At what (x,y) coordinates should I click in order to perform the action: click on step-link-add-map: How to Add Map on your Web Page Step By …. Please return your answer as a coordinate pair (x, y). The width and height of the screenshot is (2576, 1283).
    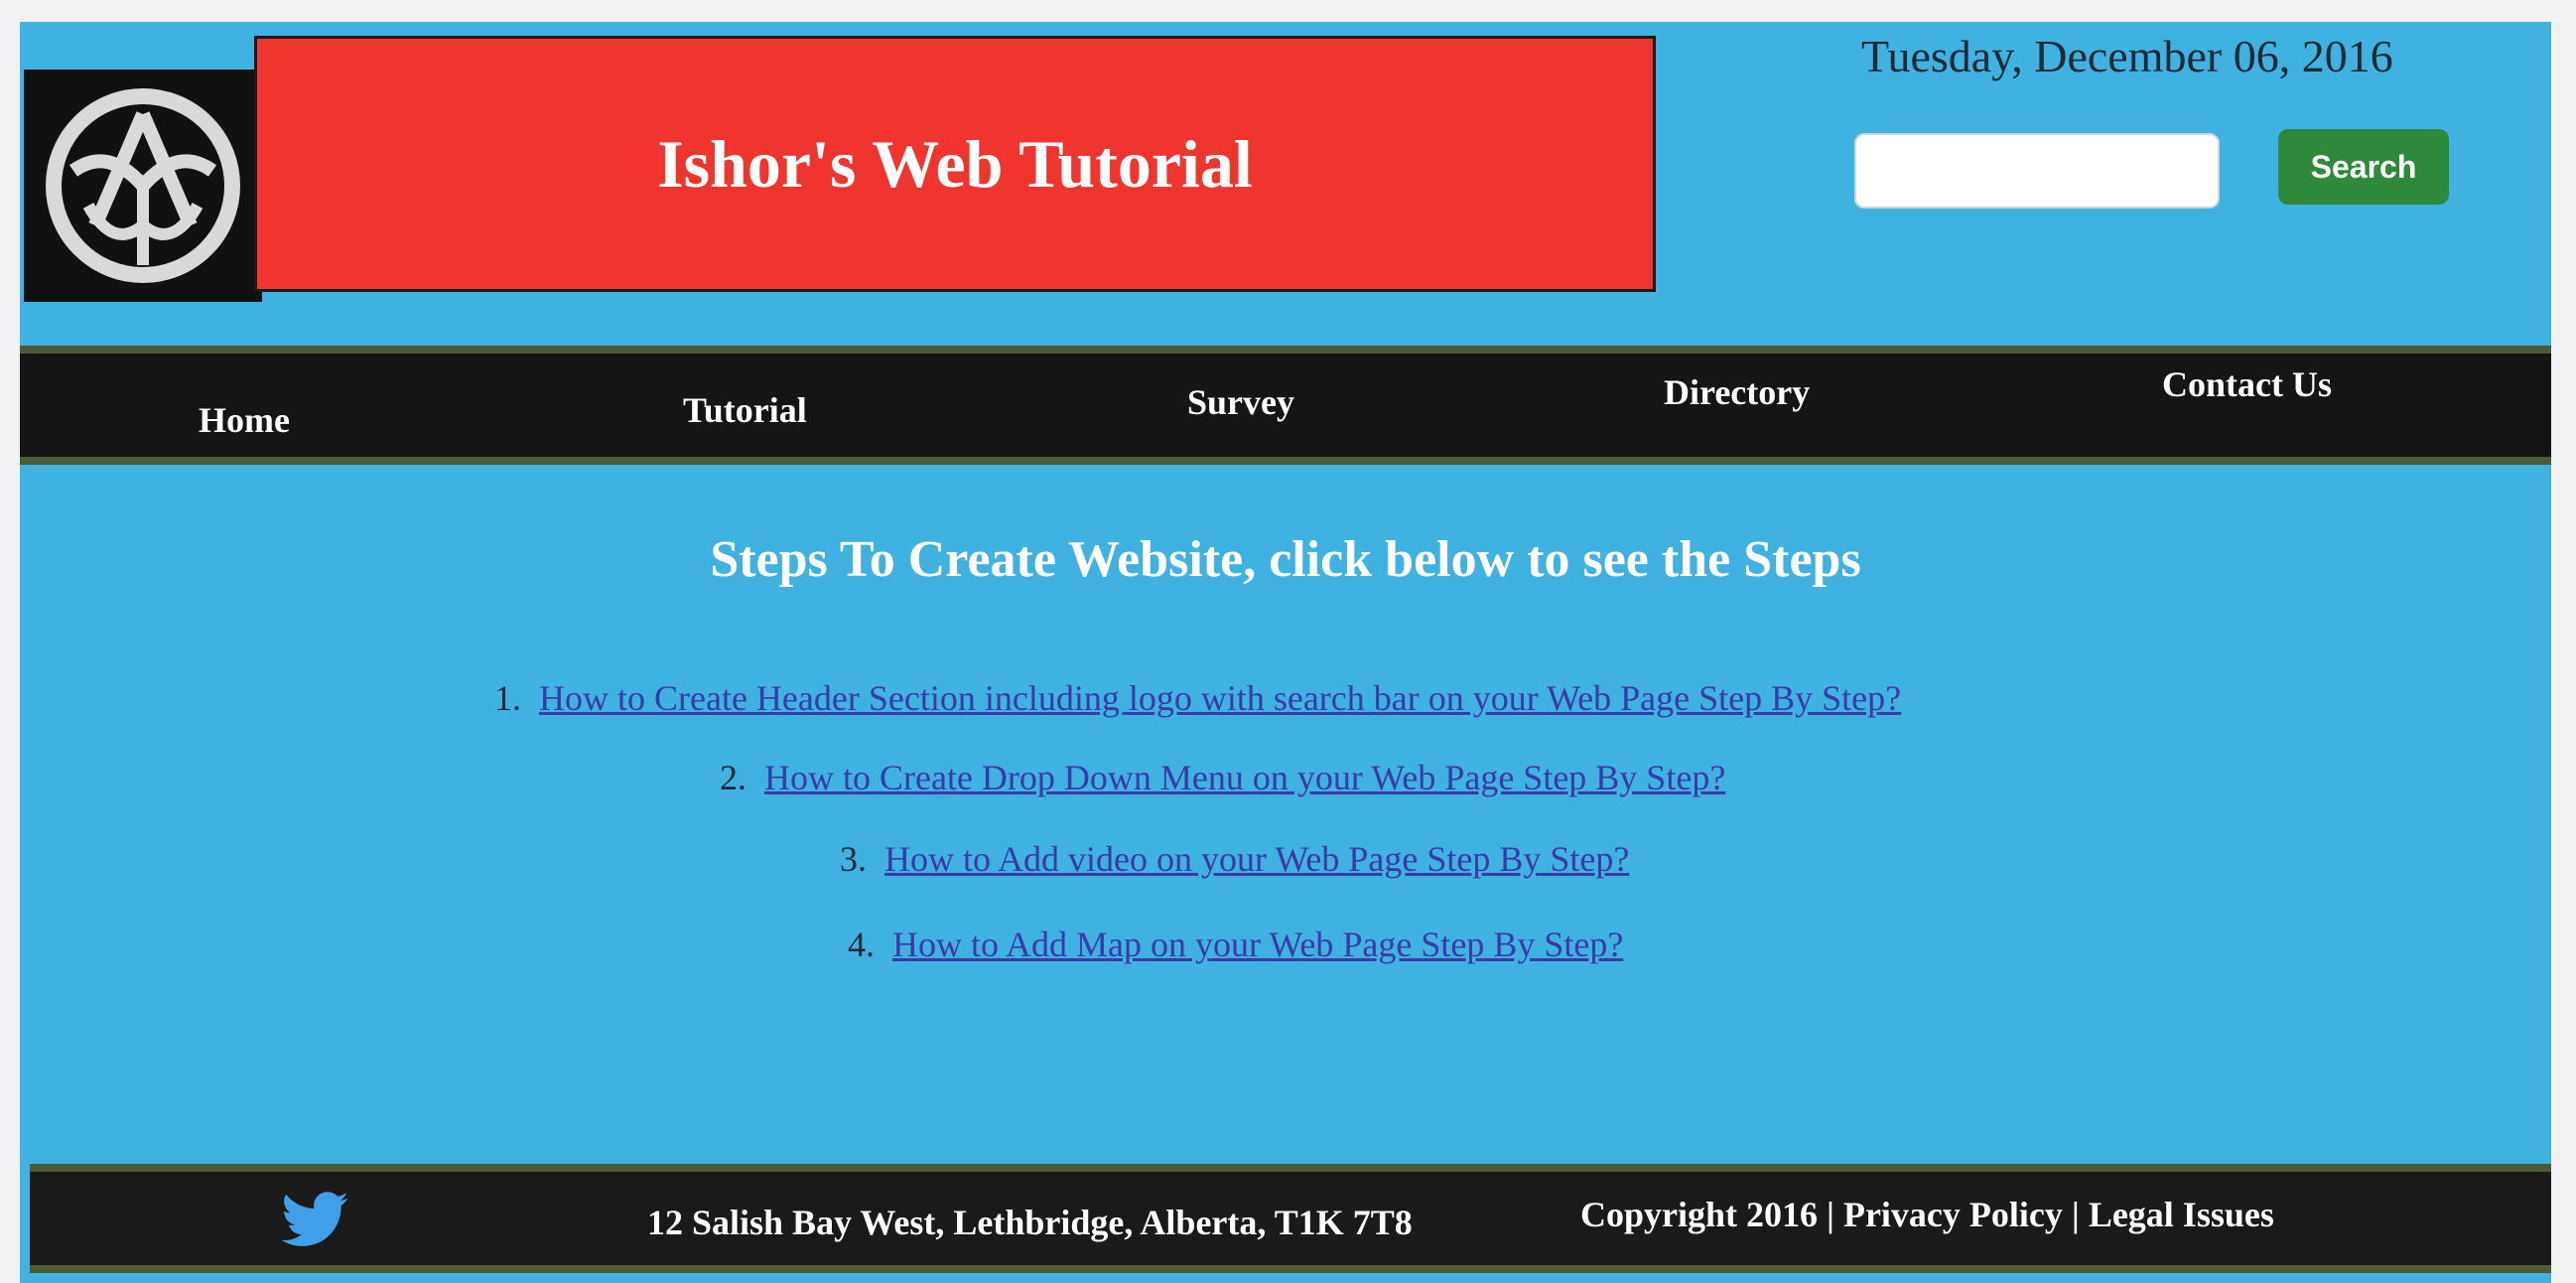
    Looking at the image, I should click on (1257, 944).